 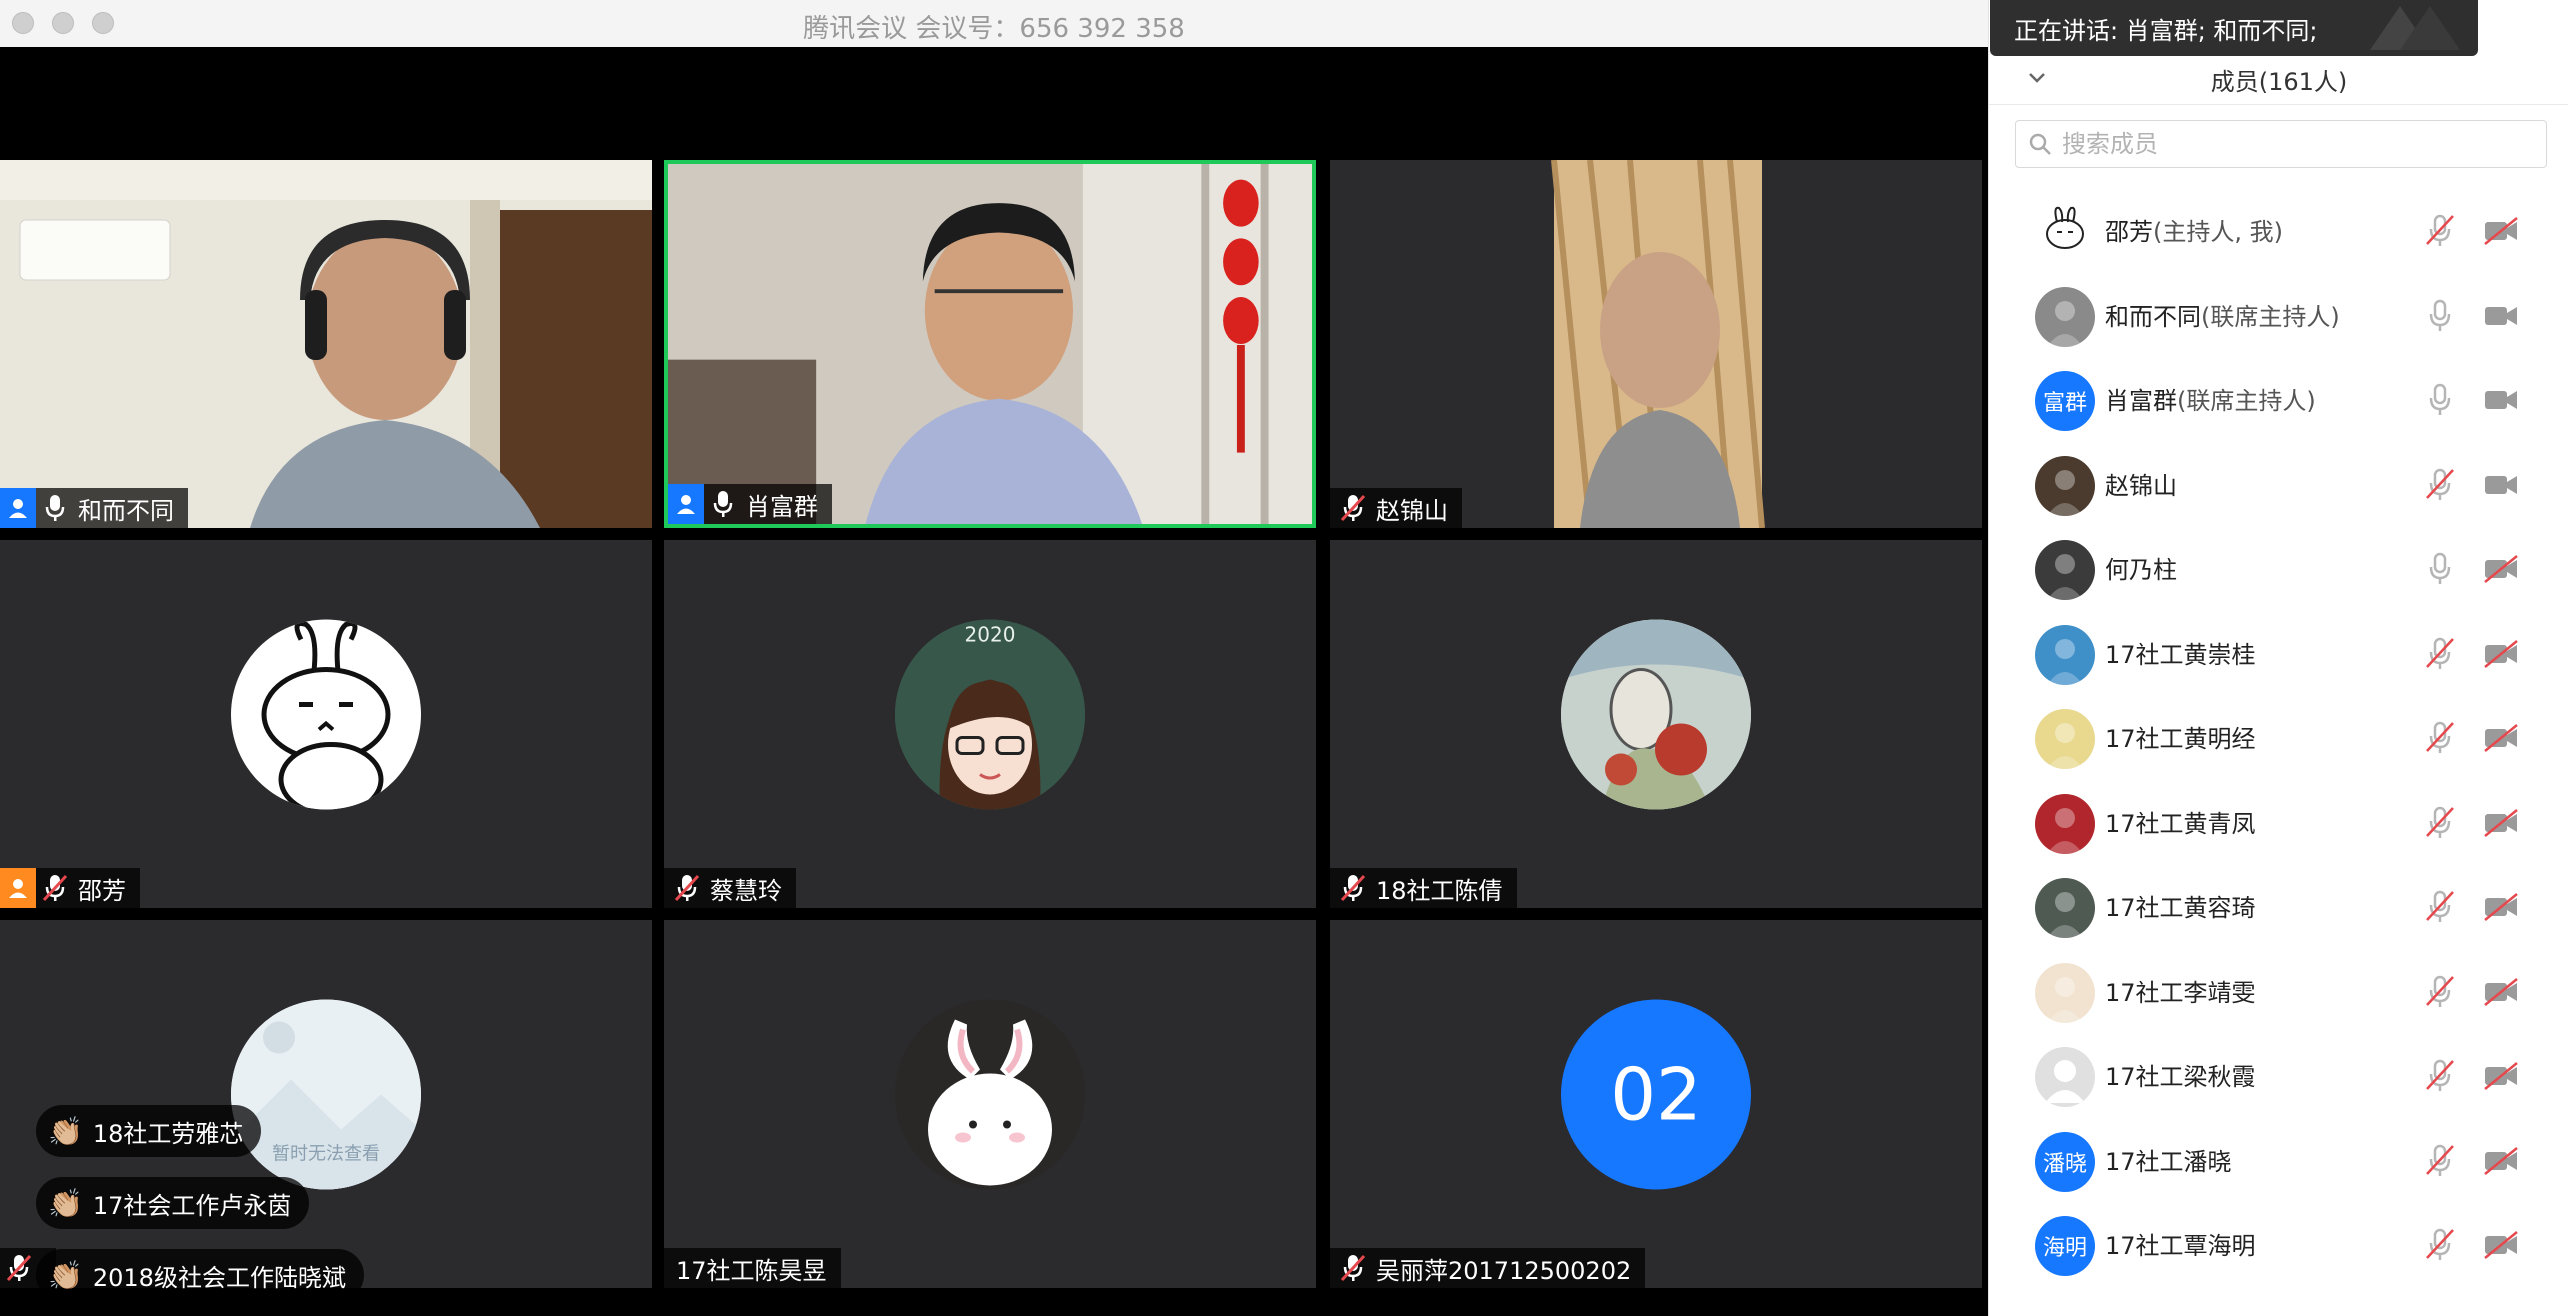 What do you see at coordinates (2153, 316) in the screenshot?
I see `member-name-text: 和而不同` at bounding box center [2153, 316].